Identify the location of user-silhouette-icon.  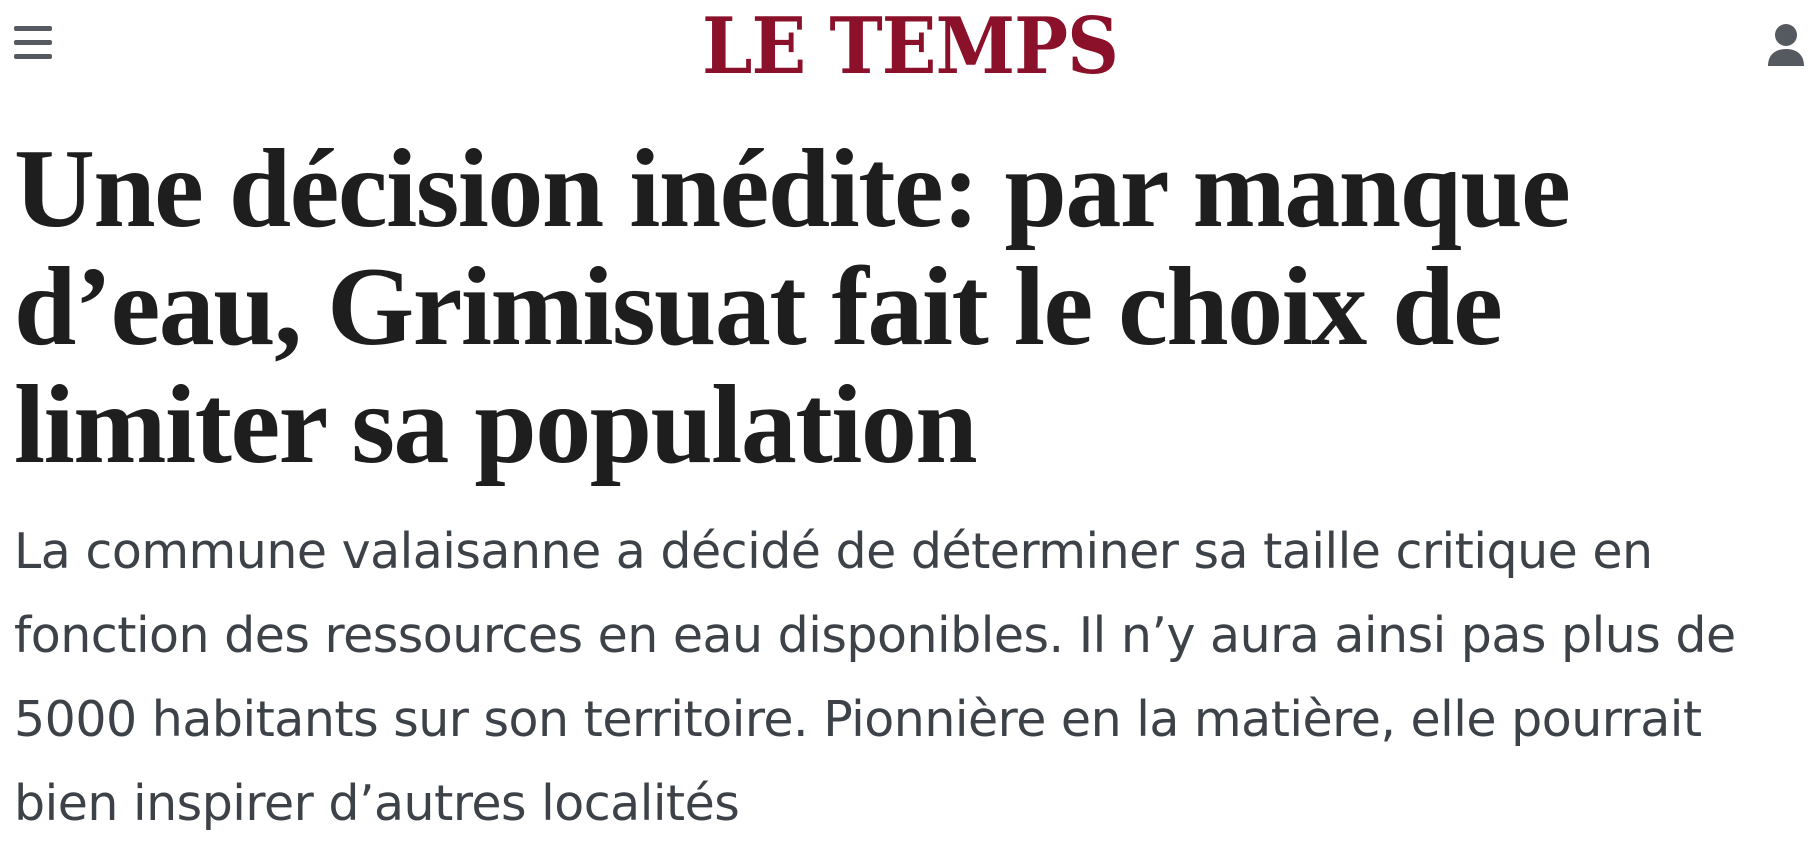
(1786, 45).